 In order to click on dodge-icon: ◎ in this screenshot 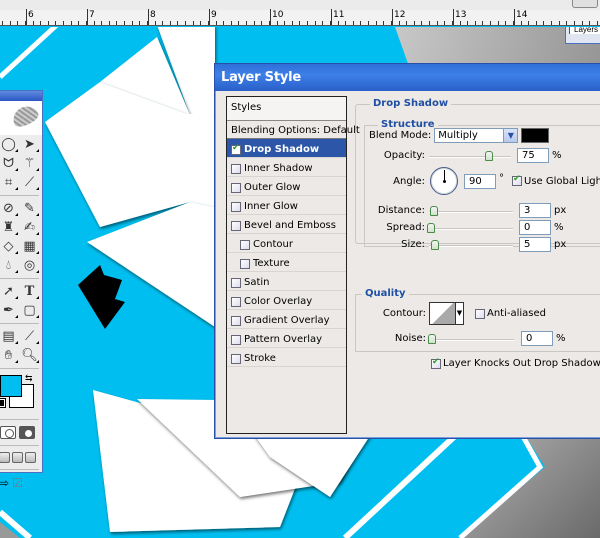, I will do `click(30, 265)`.